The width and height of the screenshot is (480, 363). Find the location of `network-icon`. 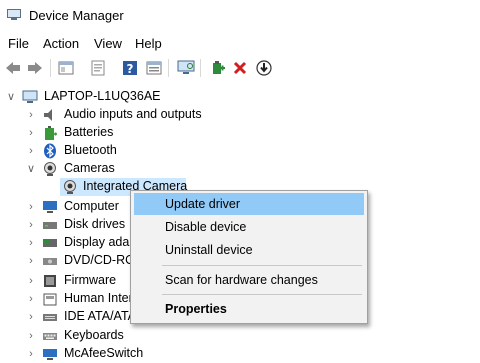

network-icon is located at coordinates (50, 354).